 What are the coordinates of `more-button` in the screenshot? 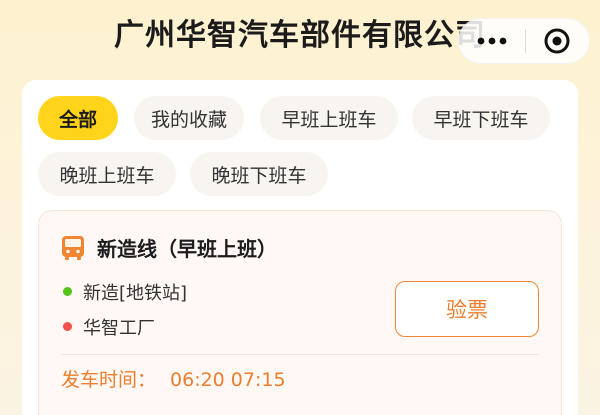 It's located at (492, 41).